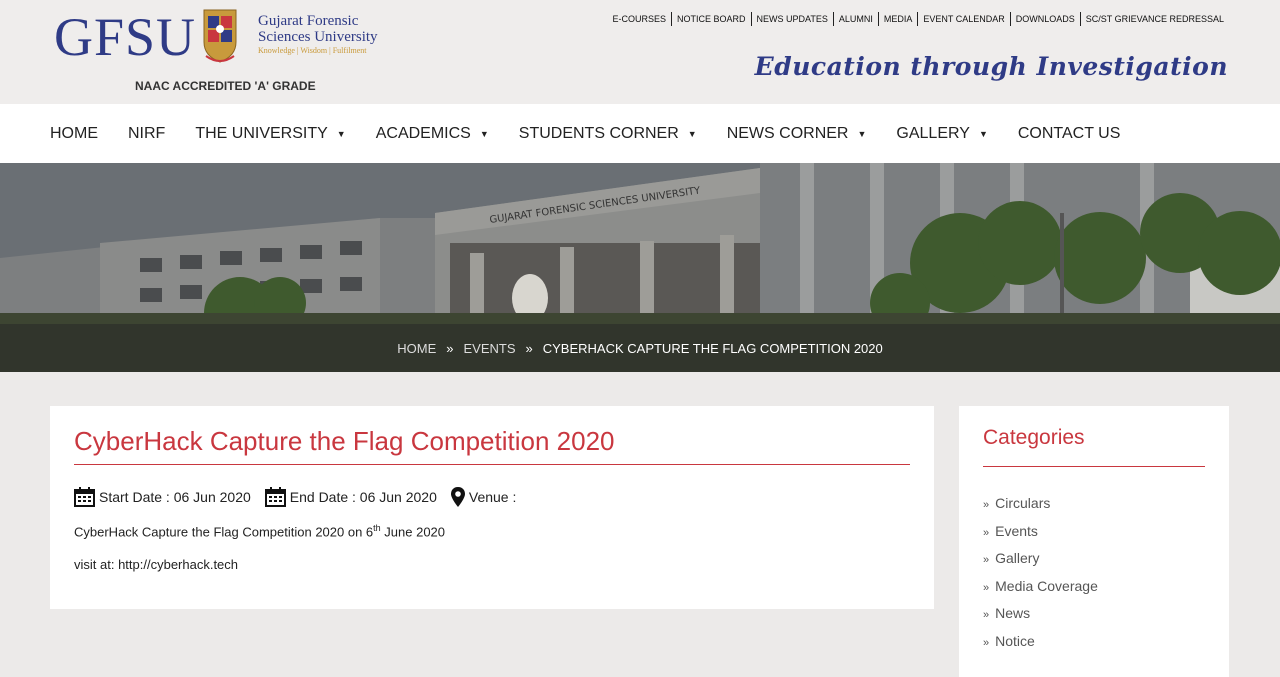  Describe the element at coordinates (162, 497) in the screenshot. I see `start-date: Start Date : 06 Jun 2020` at that location.